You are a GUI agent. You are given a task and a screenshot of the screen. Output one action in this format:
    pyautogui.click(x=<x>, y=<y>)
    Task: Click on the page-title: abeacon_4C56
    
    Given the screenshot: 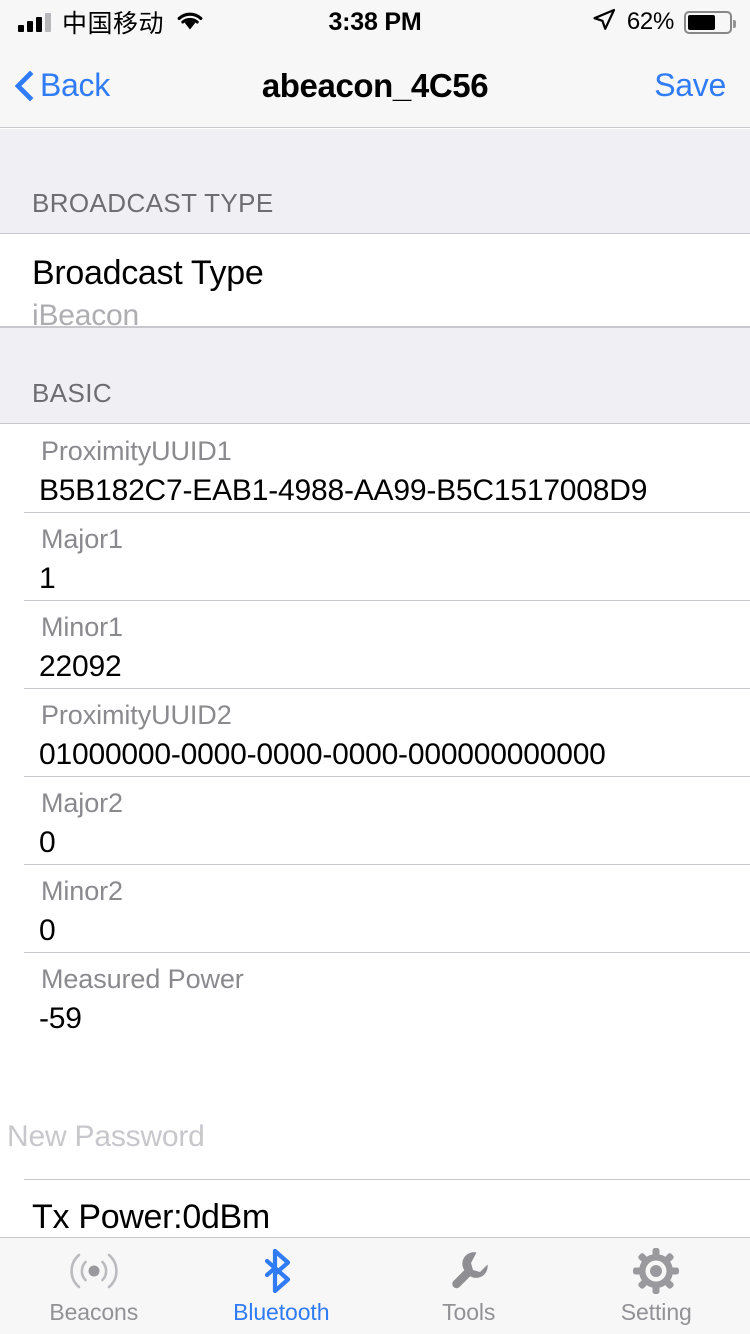 What is the action you would take?
    pyautogui.click(x=375, y=85)
    